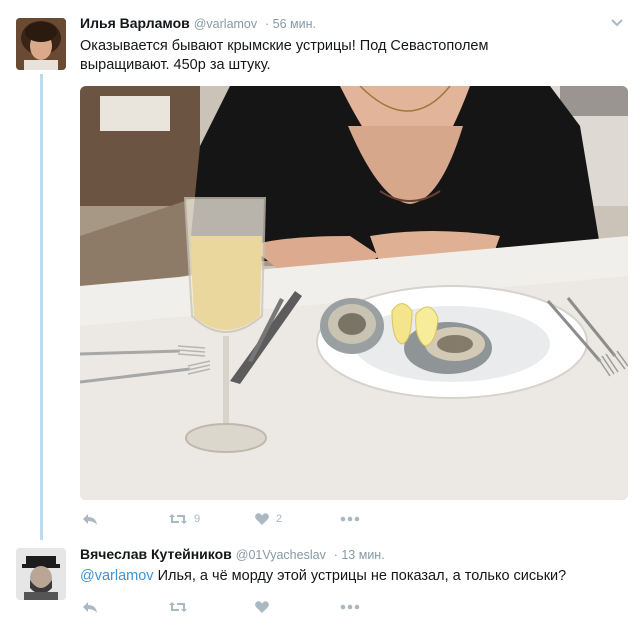 The height and width of the screenshot is (625, 640). I want to click on reply-button, so click(125, 519).